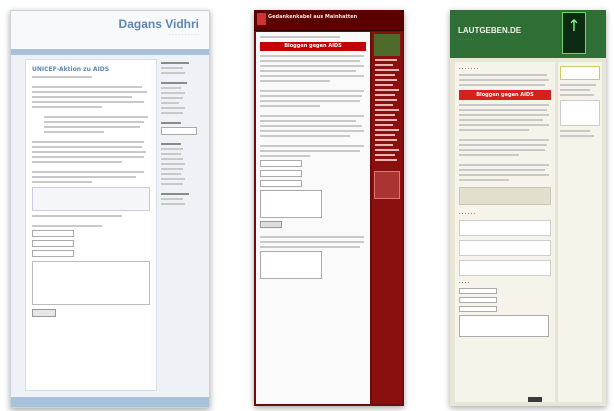  Describe the element at coordinates (490, 30) in the screenshot. I see `blog-title: LAUTGEBEN.DE` at that location.